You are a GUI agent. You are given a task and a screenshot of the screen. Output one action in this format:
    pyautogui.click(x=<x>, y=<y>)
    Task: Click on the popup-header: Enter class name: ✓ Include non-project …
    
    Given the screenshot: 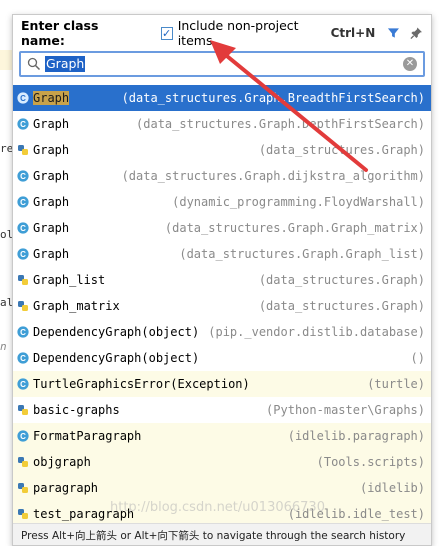 What is the action you would take?
    pyautogui.click(x=222, y=33)
    